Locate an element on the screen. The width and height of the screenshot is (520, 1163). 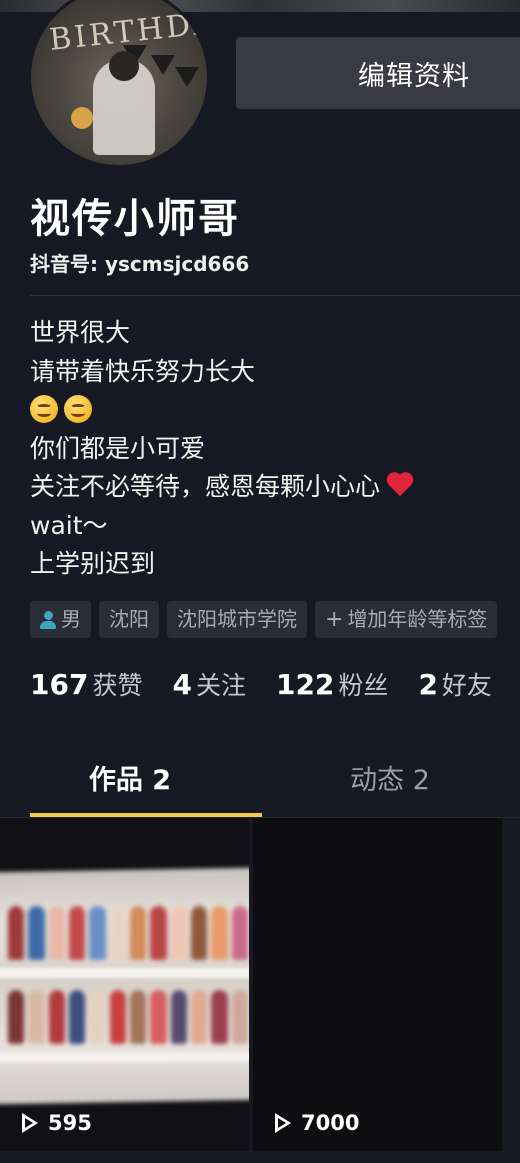
stat-value: 2 is located at coordinates (428, 684).